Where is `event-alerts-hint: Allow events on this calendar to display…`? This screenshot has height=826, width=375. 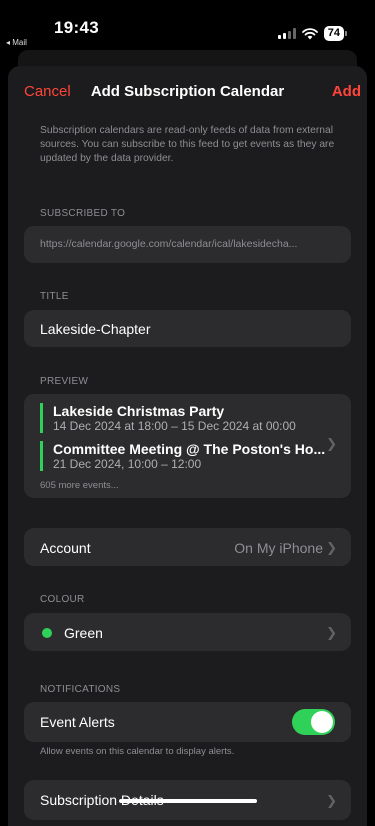
event-alerts-hint: Allow events on this calendar to display… is located at coordinates (137, 751).